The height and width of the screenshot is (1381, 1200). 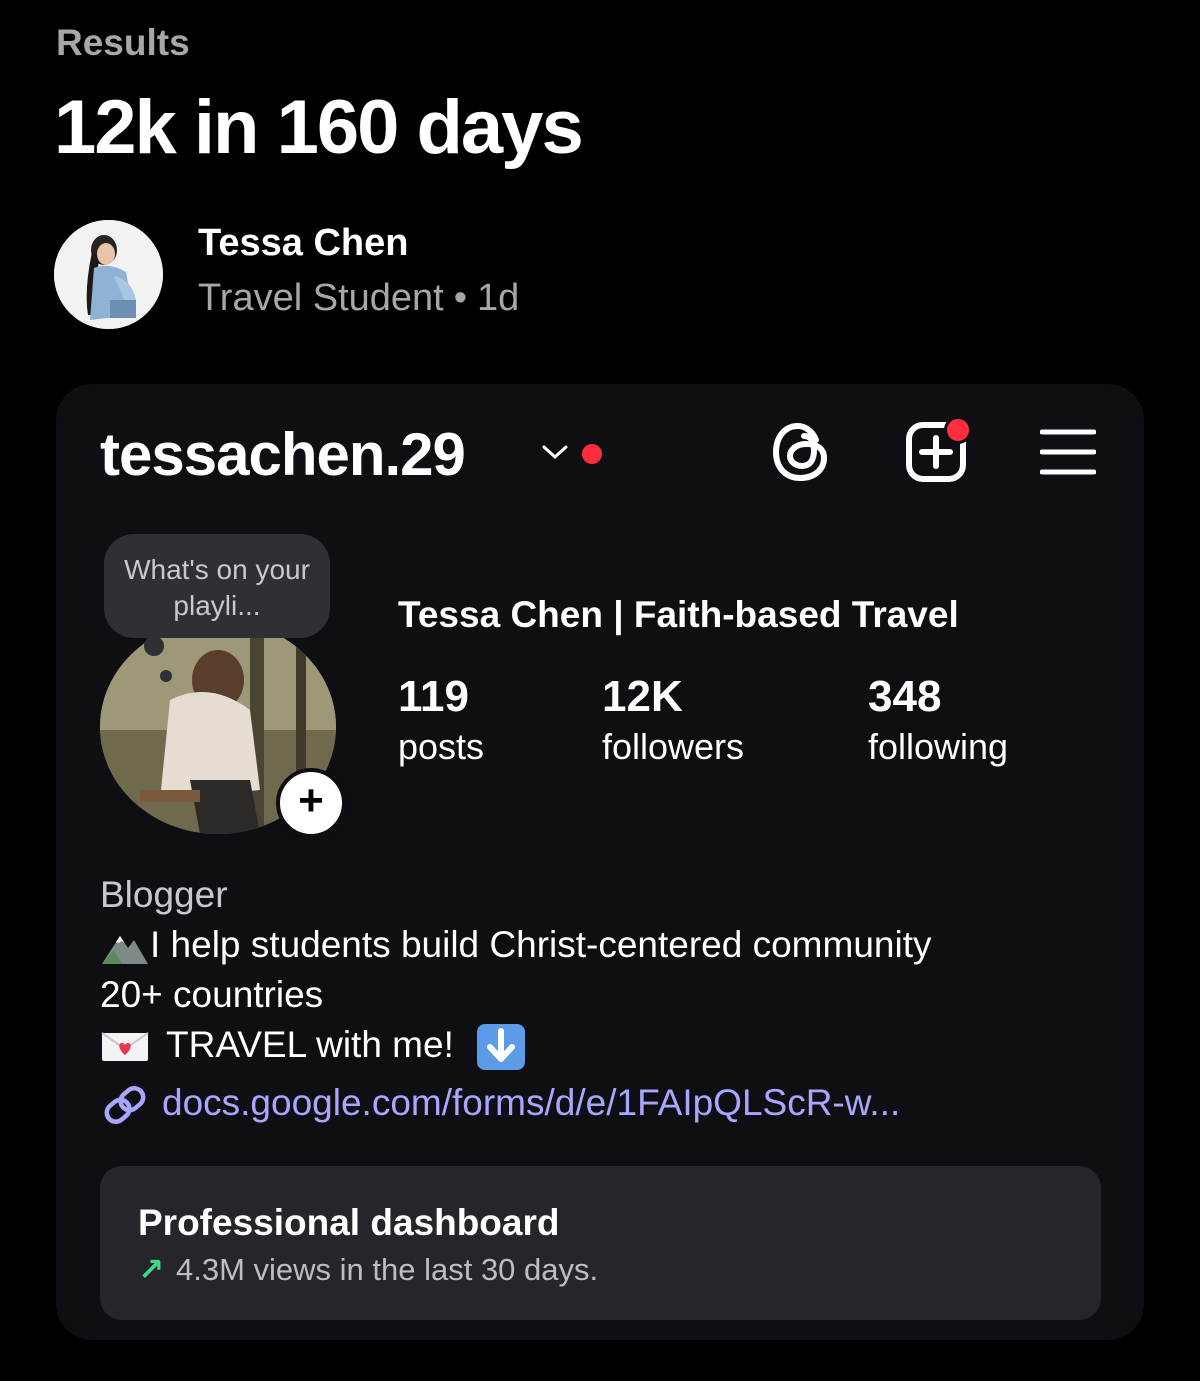 What do you see at coordinates (678, 614) in the screenshot?
I see `display-name: Tessa Chen | Faith-based Travel` at bounding box center [678, 614].